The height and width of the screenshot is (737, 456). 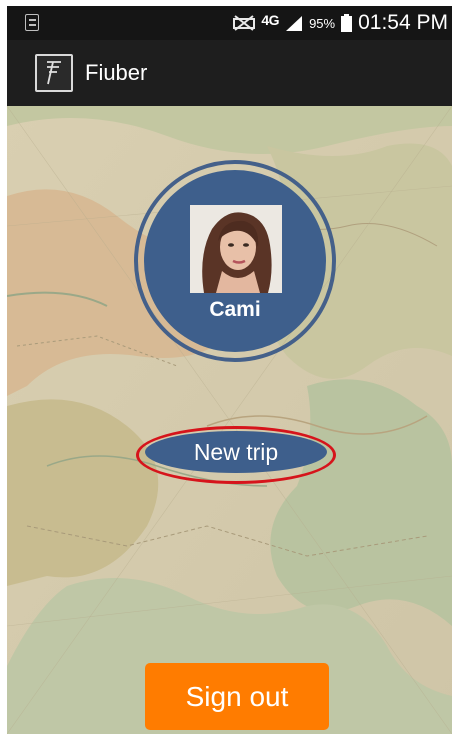 What do you see at coordinates (340, 23) in the screenshot?
I see `status-right-group: 4G 95% 01:54 PM` at bounding box center [340, 23].